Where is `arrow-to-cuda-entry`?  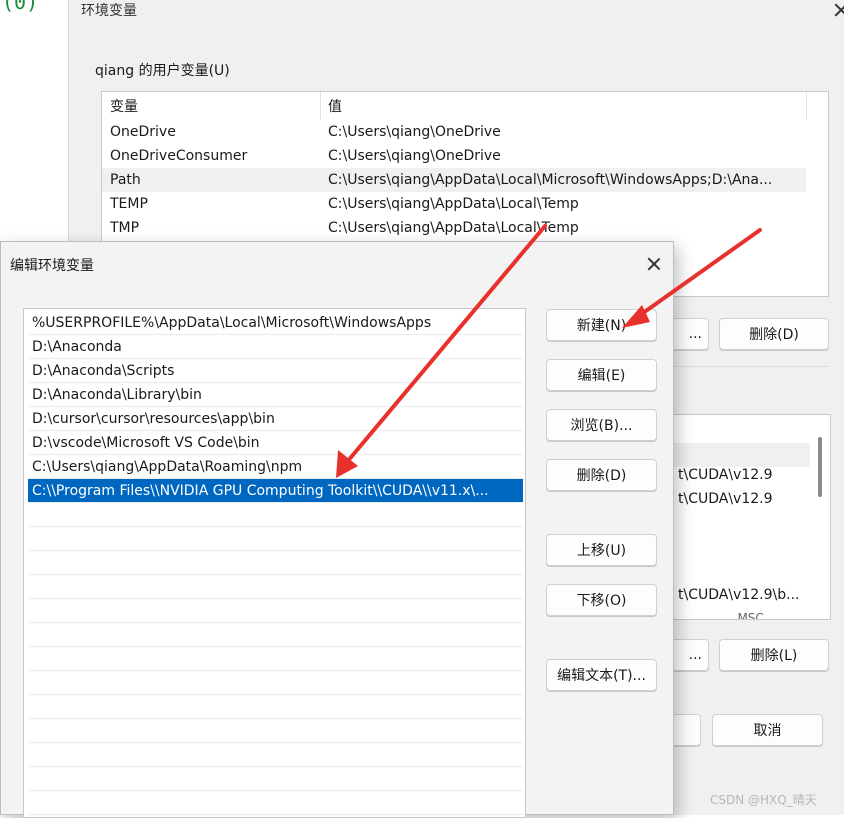
arrow-to-cuda-entry is located at coordinates (441, 351).